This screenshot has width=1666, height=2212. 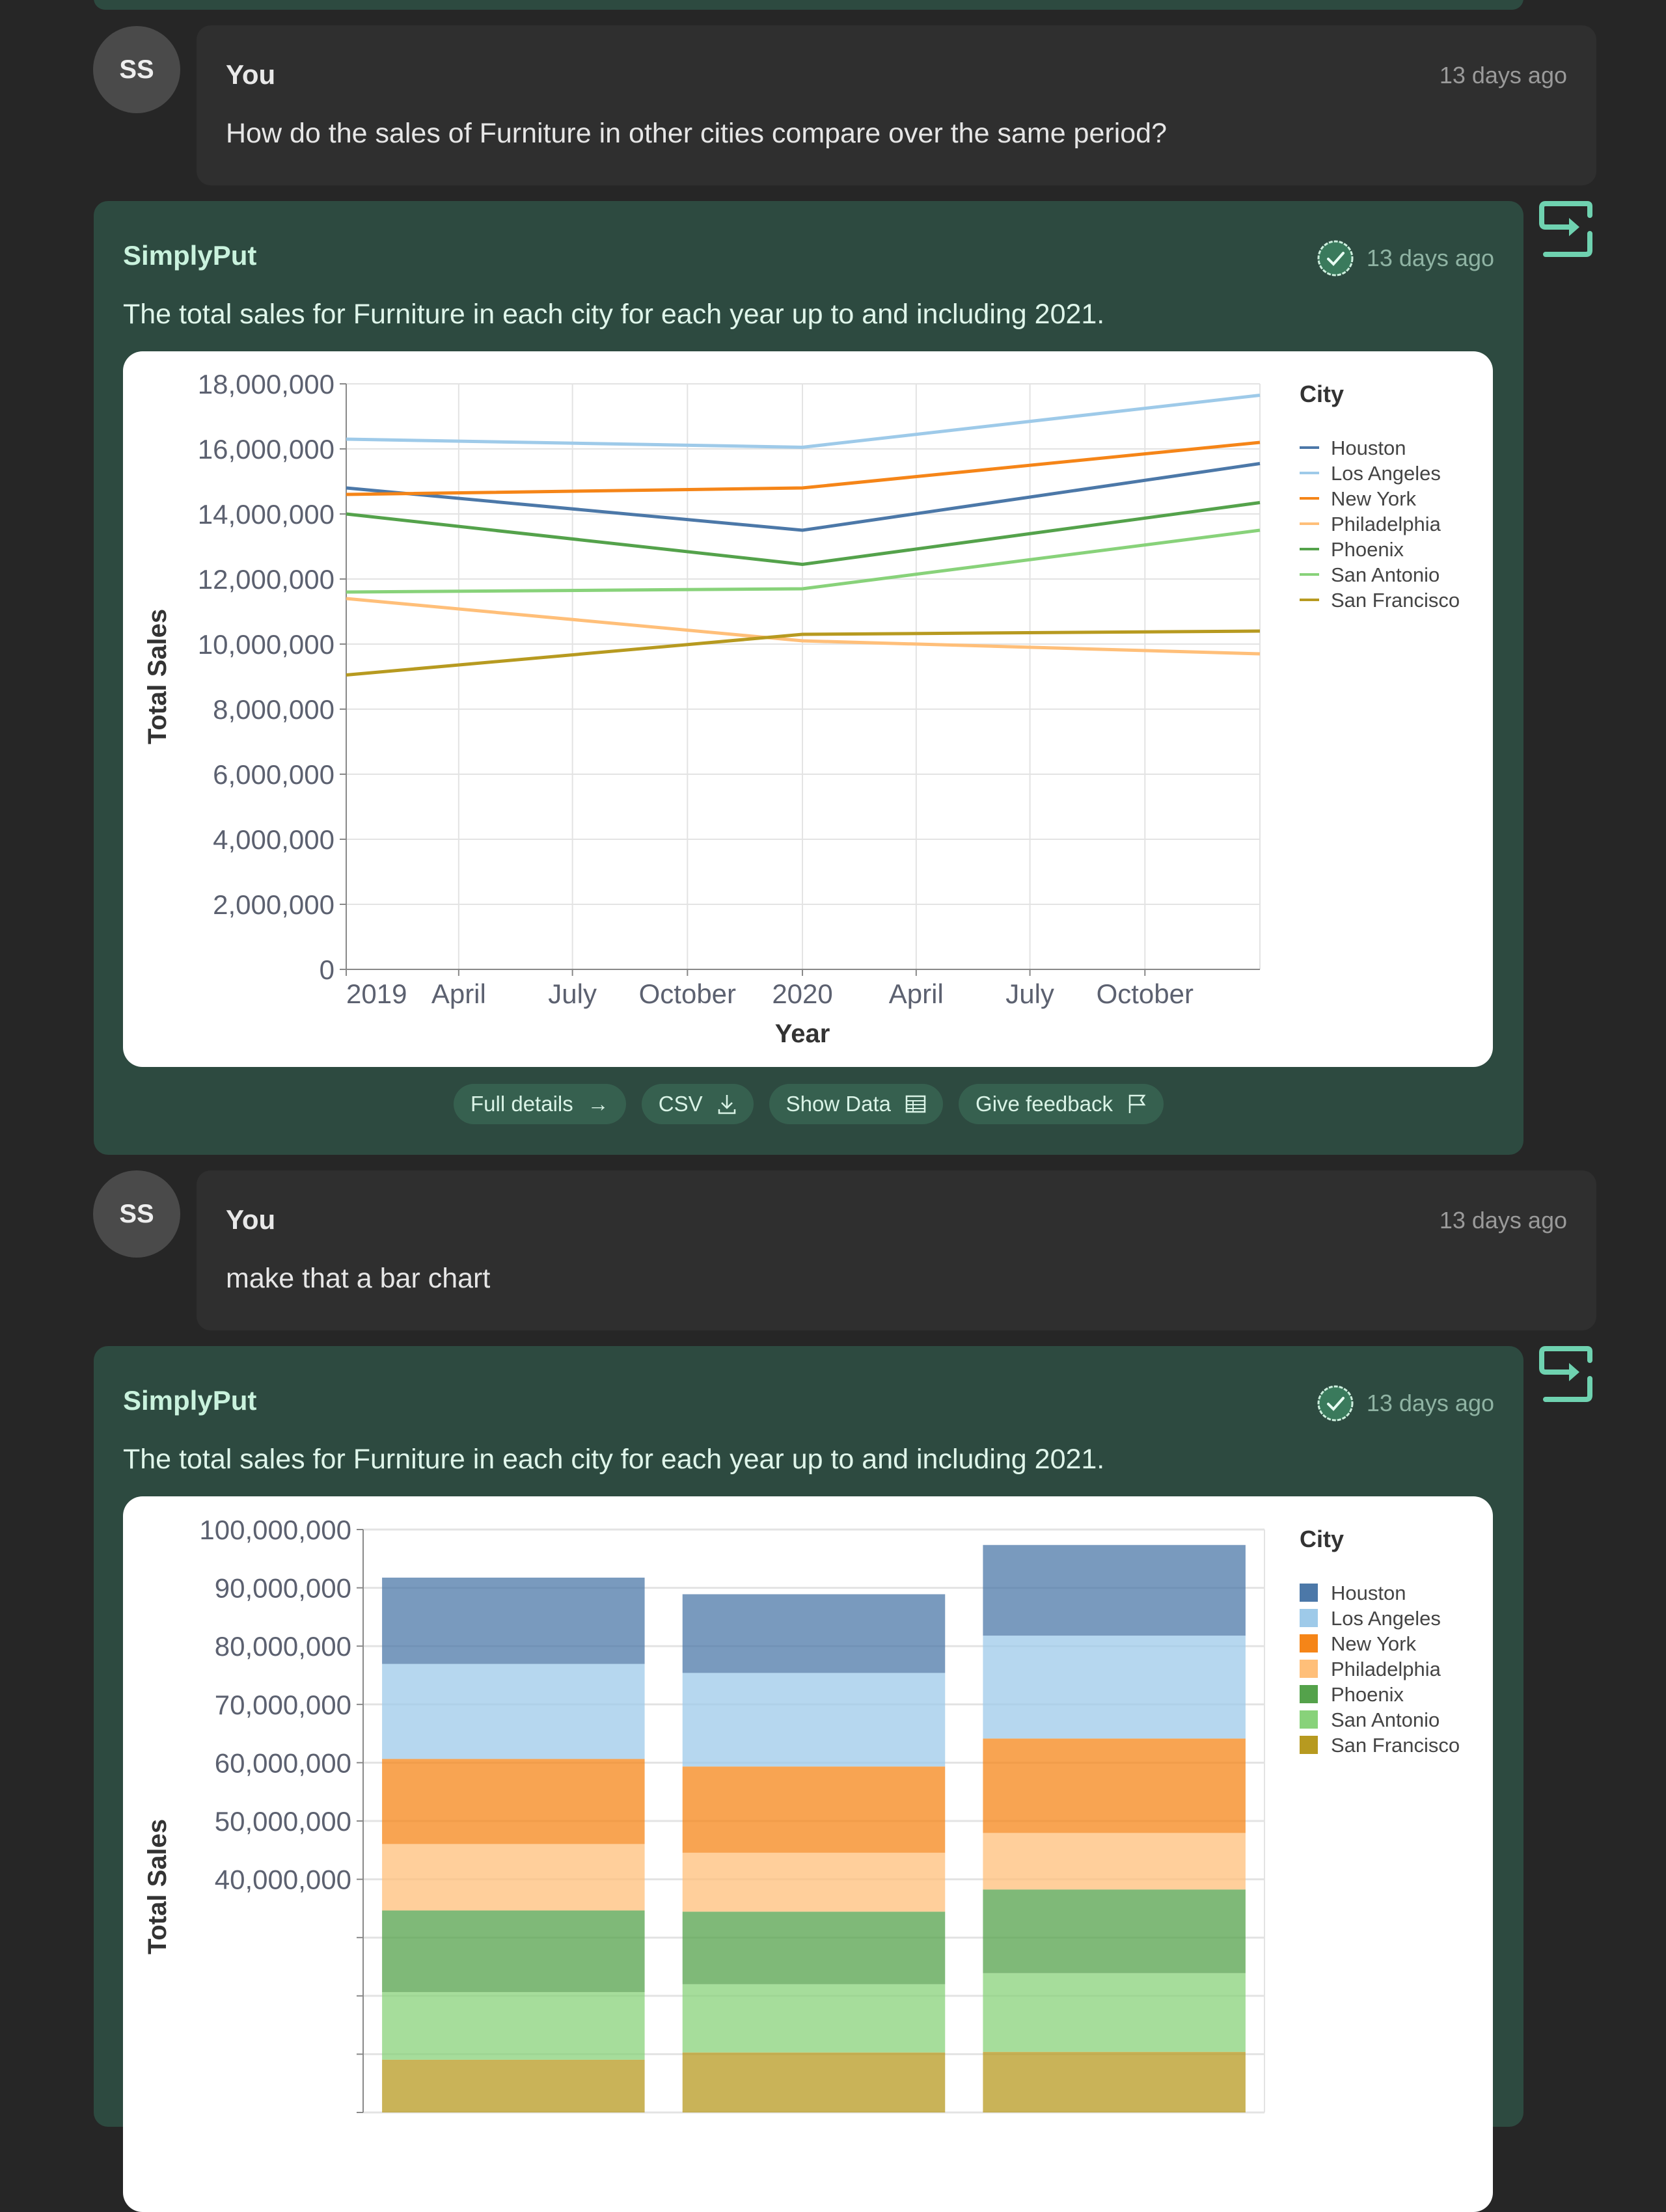 What do you see at coordinates (598, 1104) in the screenshot?
I see `arrow-right-icon: →` at bounding box center [598, 1104].